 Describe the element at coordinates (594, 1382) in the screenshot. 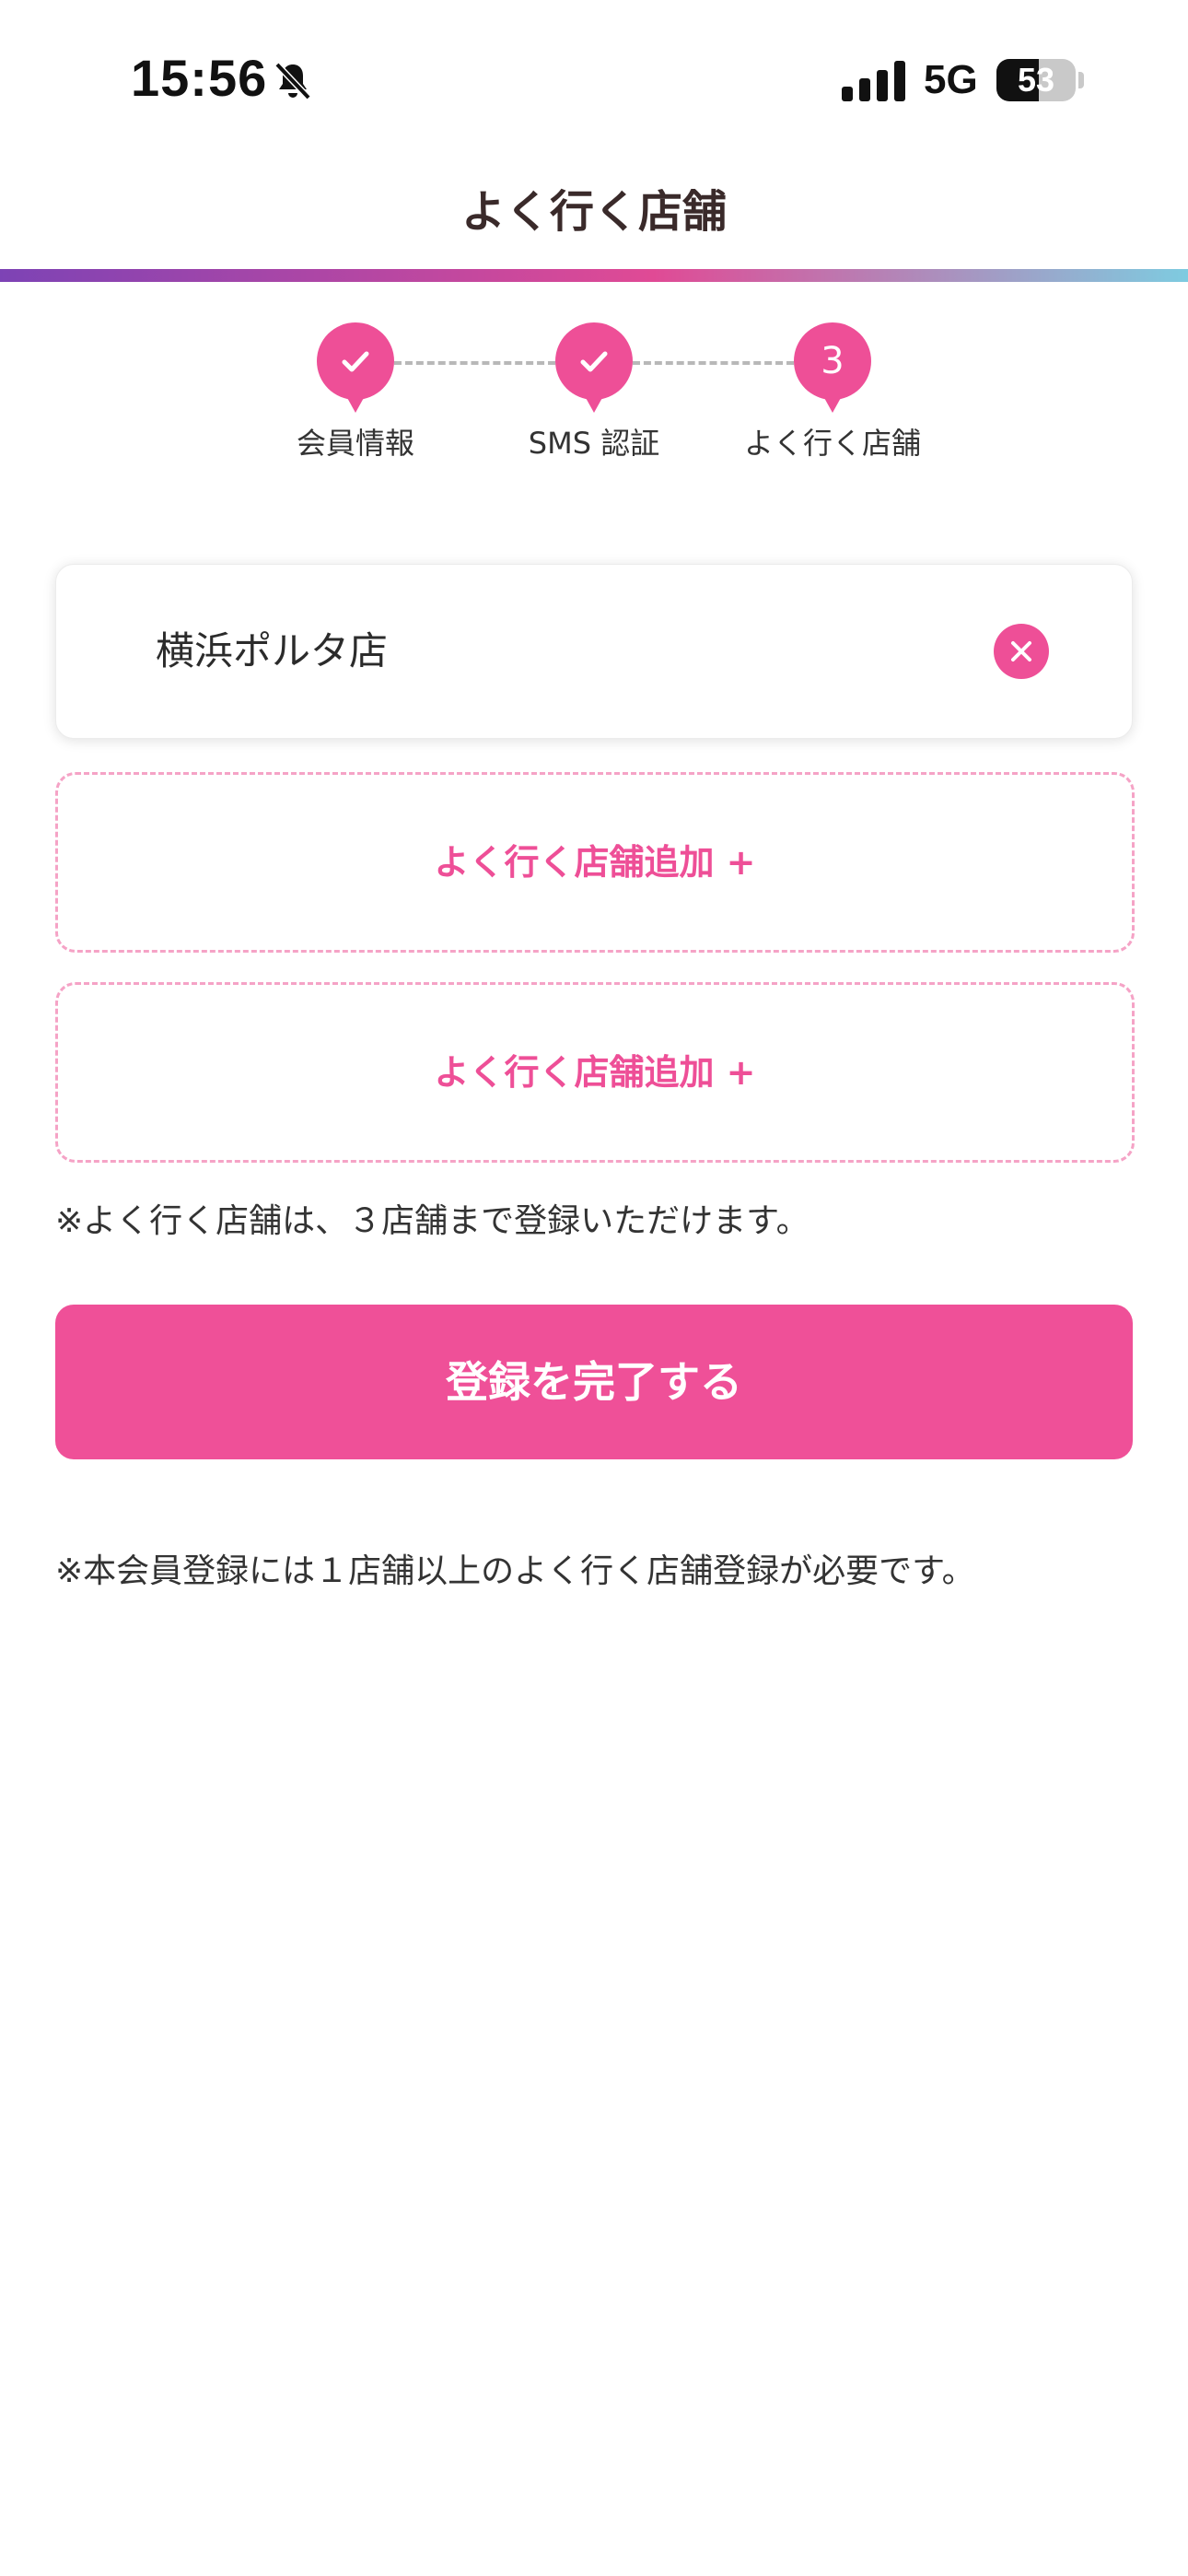

I see `complete-registration-button: 登録を完了する` at that location.